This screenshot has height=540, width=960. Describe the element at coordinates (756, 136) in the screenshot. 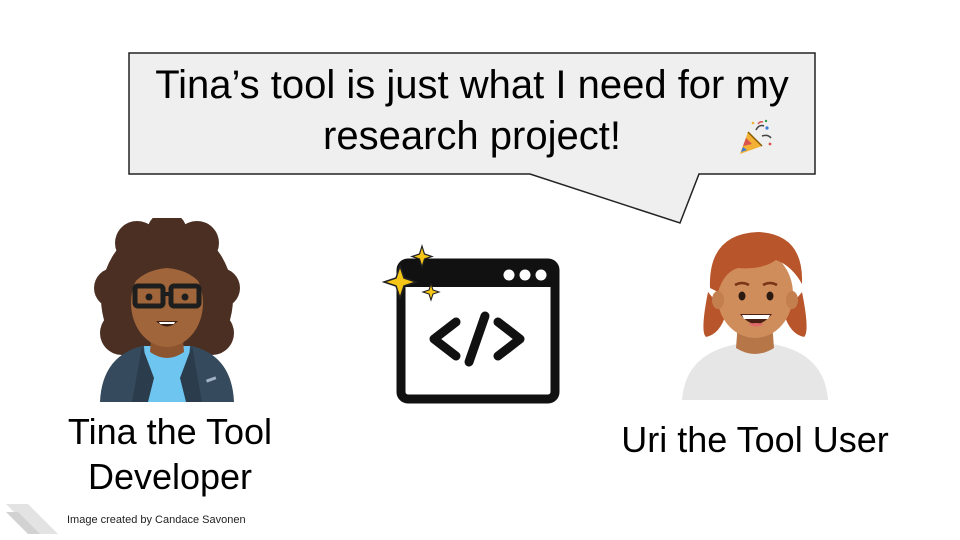

I see `party-popper-icon` at that location.